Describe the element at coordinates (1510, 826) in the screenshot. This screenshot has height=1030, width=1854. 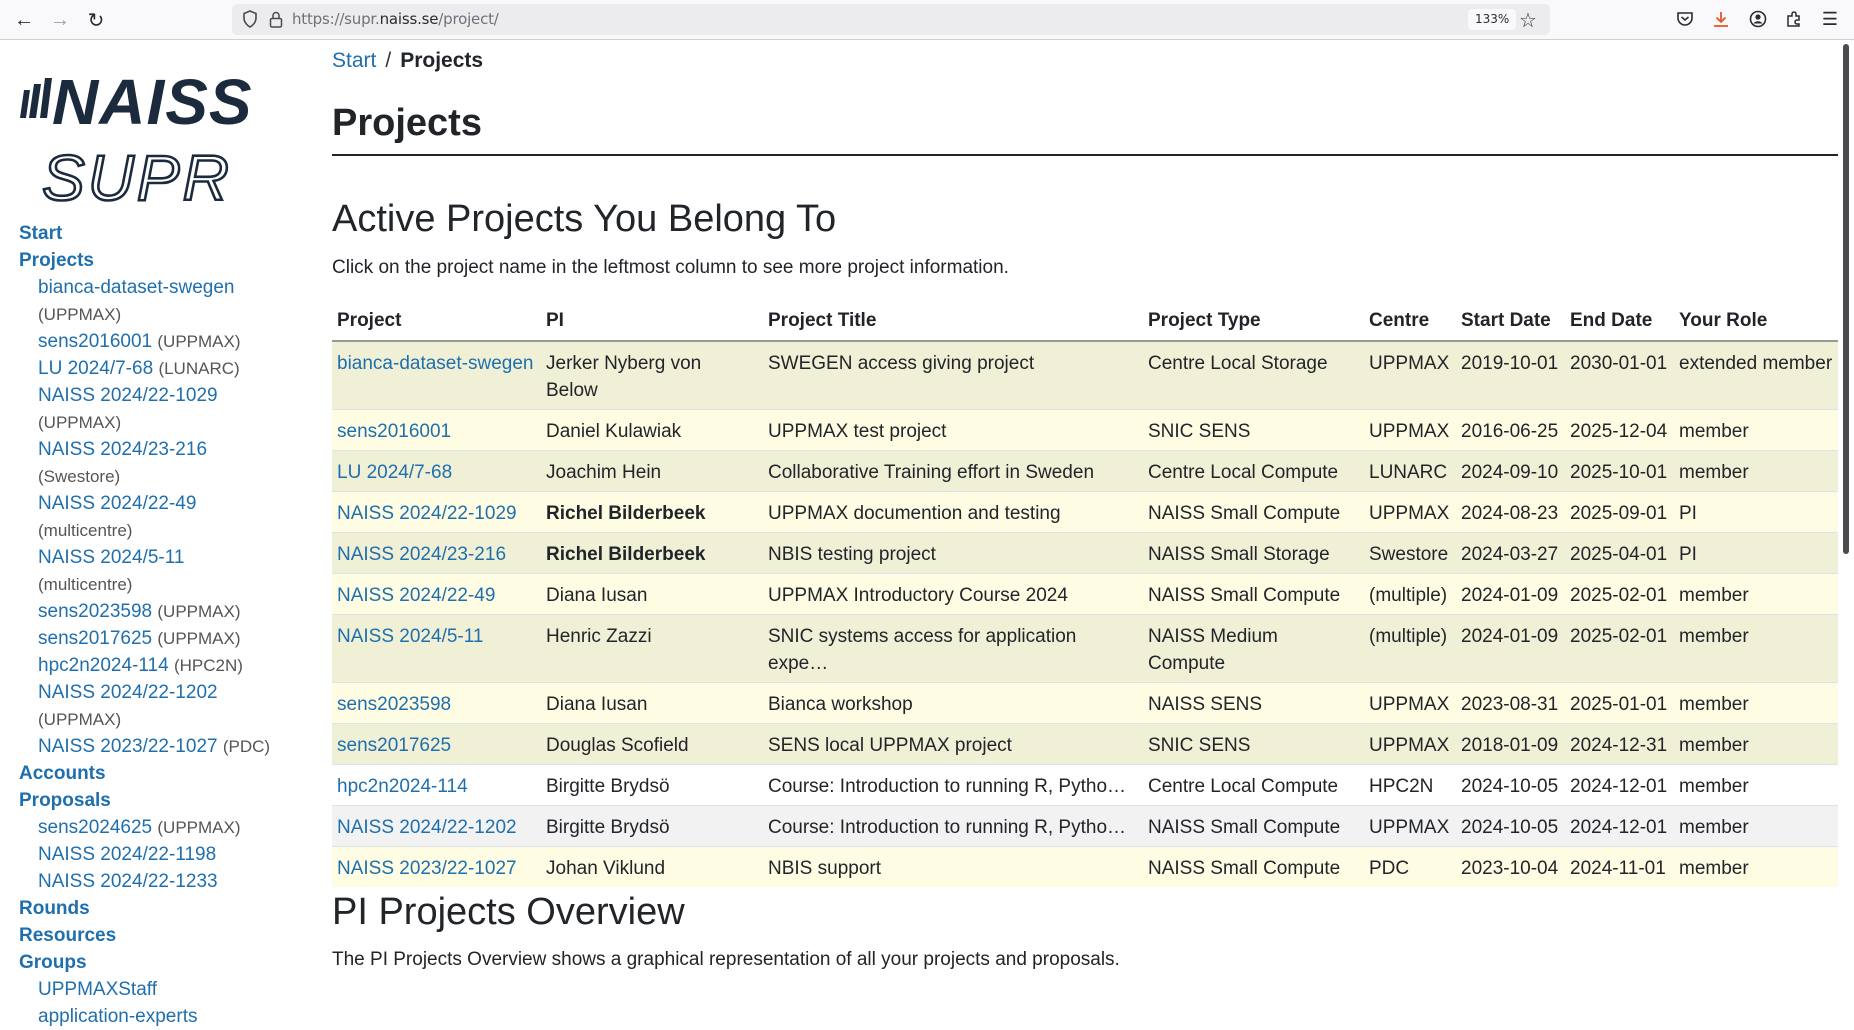
I see `start-date-cell: 2024-10-05` at that location.